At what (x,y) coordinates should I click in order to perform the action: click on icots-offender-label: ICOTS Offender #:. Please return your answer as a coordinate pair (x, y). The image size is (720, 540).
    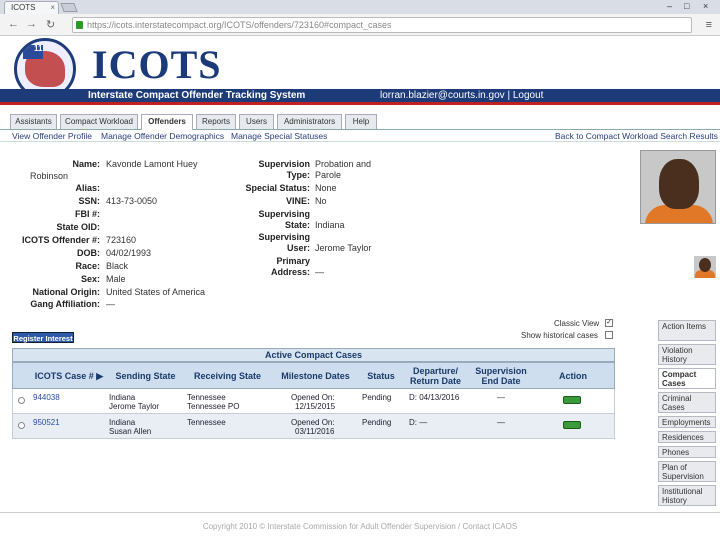
    Looking at the image, I should click on (60, 240).